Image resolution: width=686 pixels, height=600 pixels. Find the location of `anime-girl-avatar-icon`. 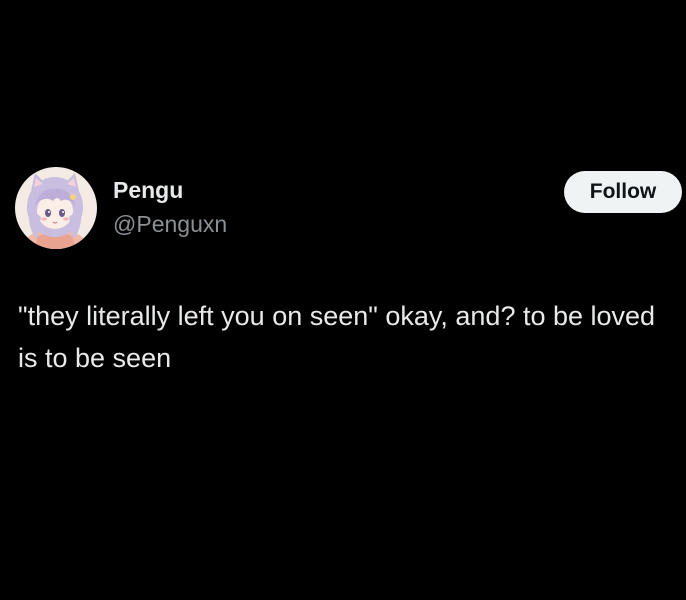

anime-girl-avatar-icon is located at coordinates (56, 208).